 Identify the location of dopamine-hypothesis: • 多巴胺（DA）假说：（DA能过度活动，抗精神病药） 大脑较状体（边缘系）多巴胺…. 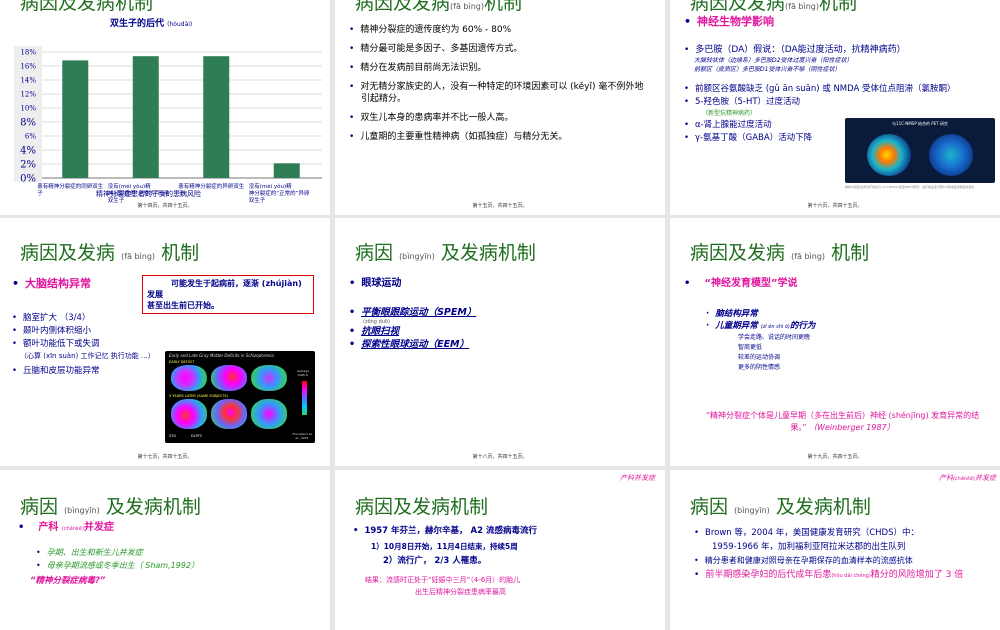
(795, 59).